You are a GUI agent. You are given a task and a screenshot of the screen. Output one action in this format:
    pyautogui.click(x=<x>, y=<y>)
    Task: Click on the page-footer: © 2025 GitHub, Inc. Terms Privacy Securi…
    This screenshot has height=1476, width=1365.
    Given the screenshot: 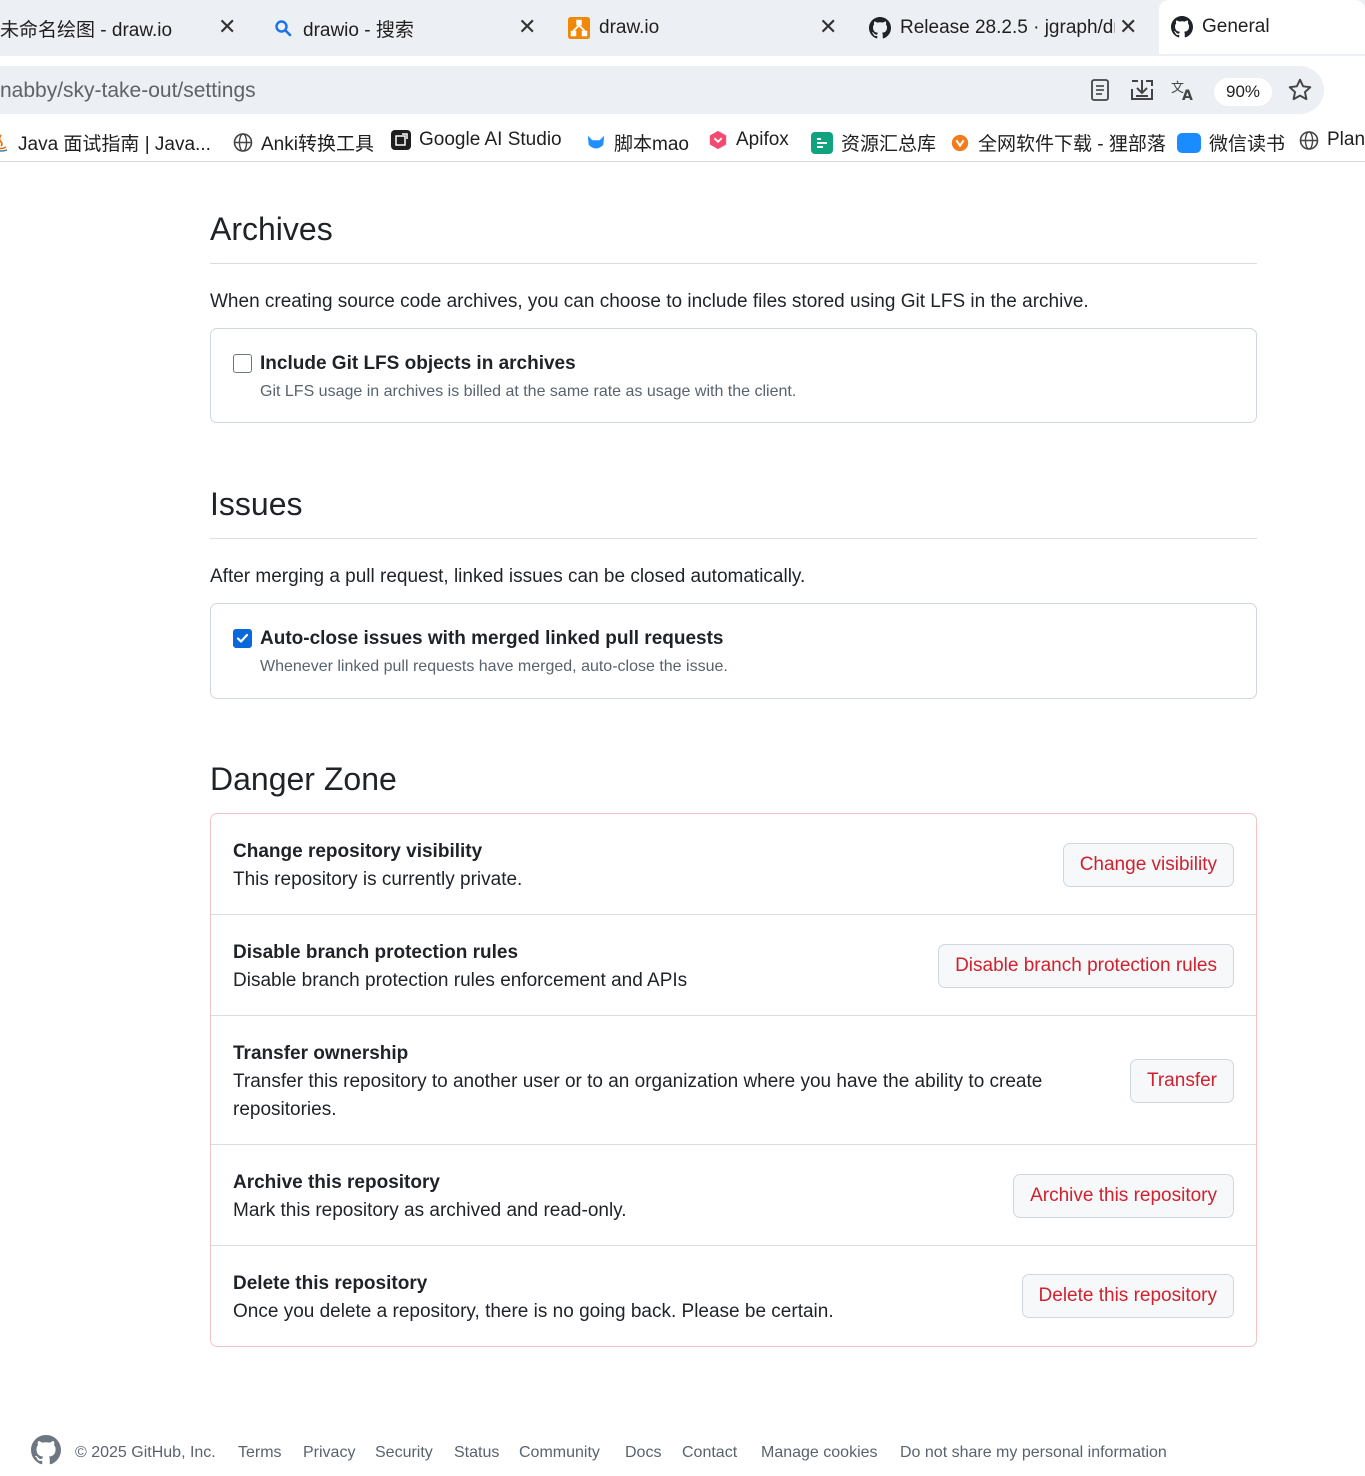 What is the action you would take?
    pyautogui.click(x=682, y=1453)
    